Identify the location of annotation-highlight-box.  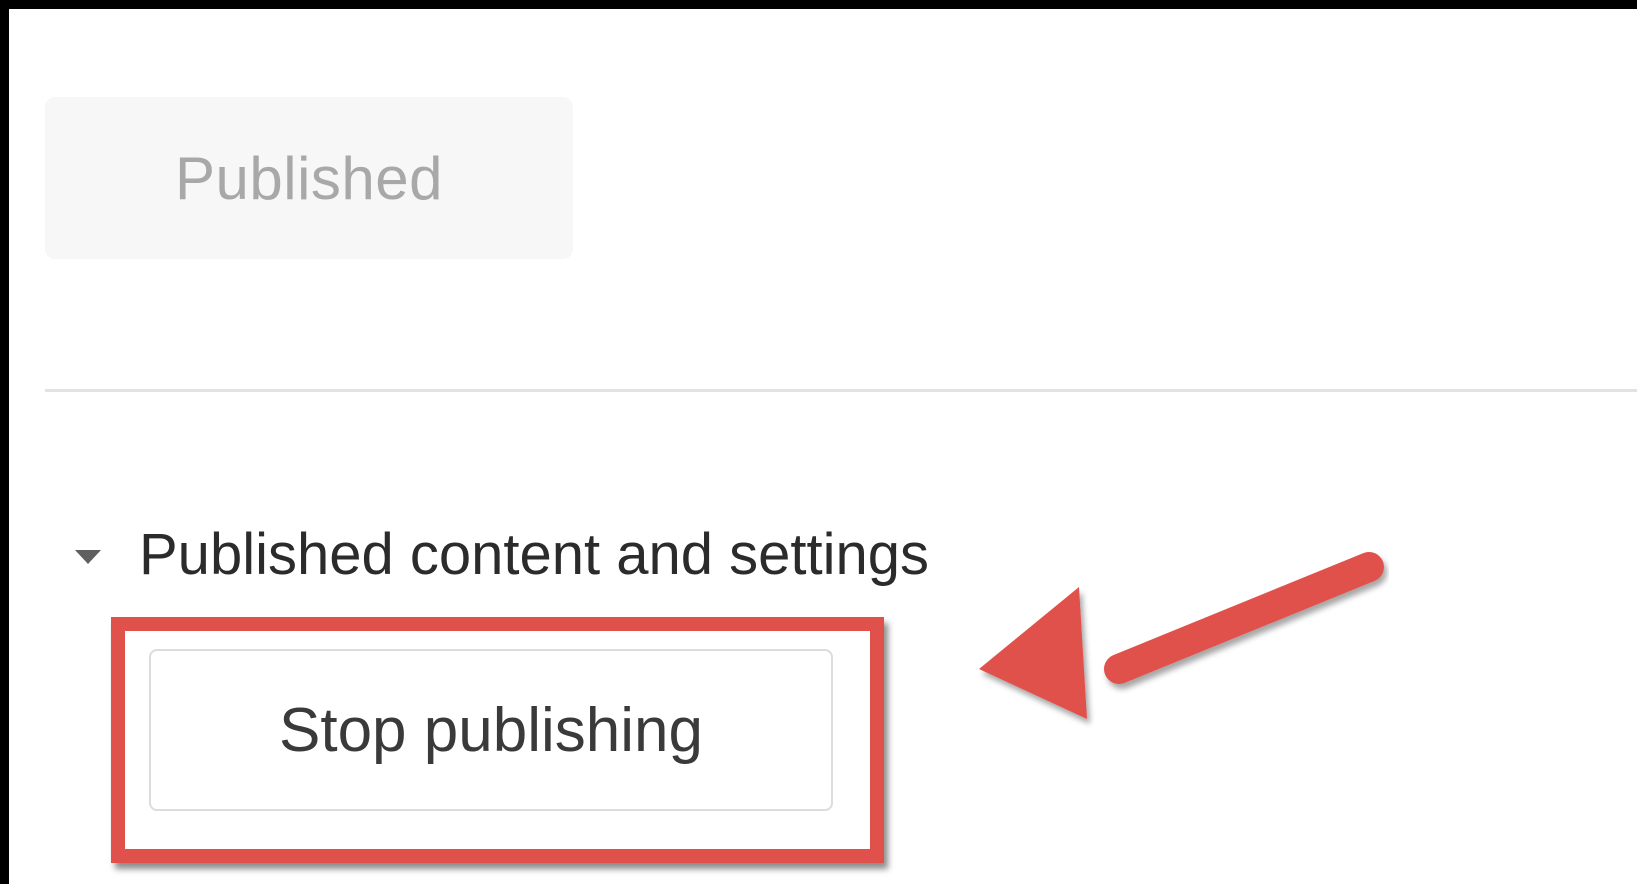
(497, 740).